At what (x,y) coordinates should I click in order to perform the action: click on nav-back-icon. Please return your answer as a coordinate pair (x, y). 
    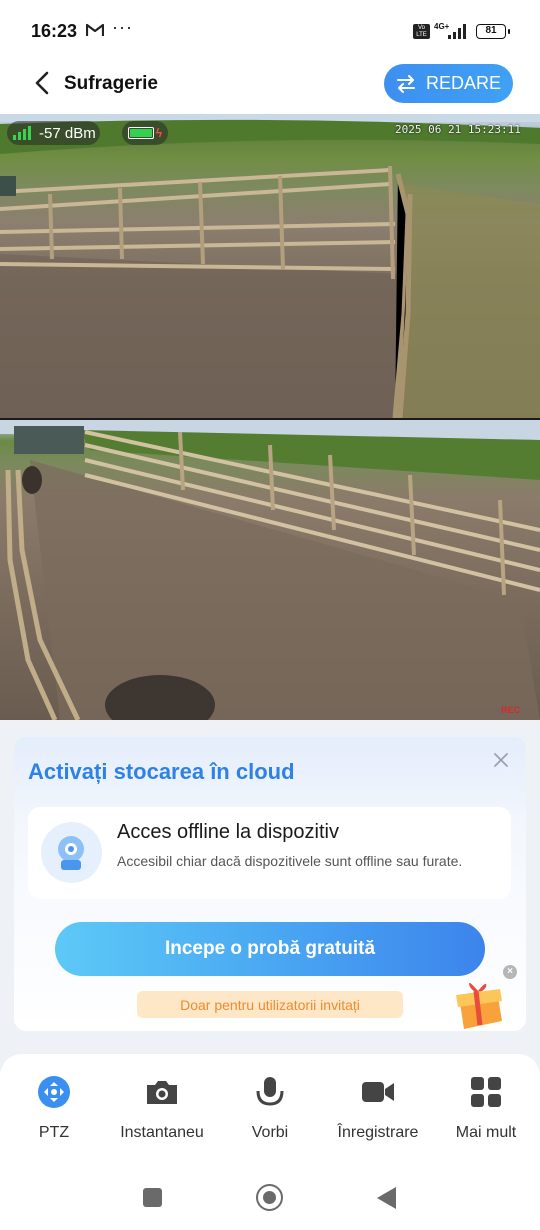
    Looking at the image, I should click on (386, 1198).